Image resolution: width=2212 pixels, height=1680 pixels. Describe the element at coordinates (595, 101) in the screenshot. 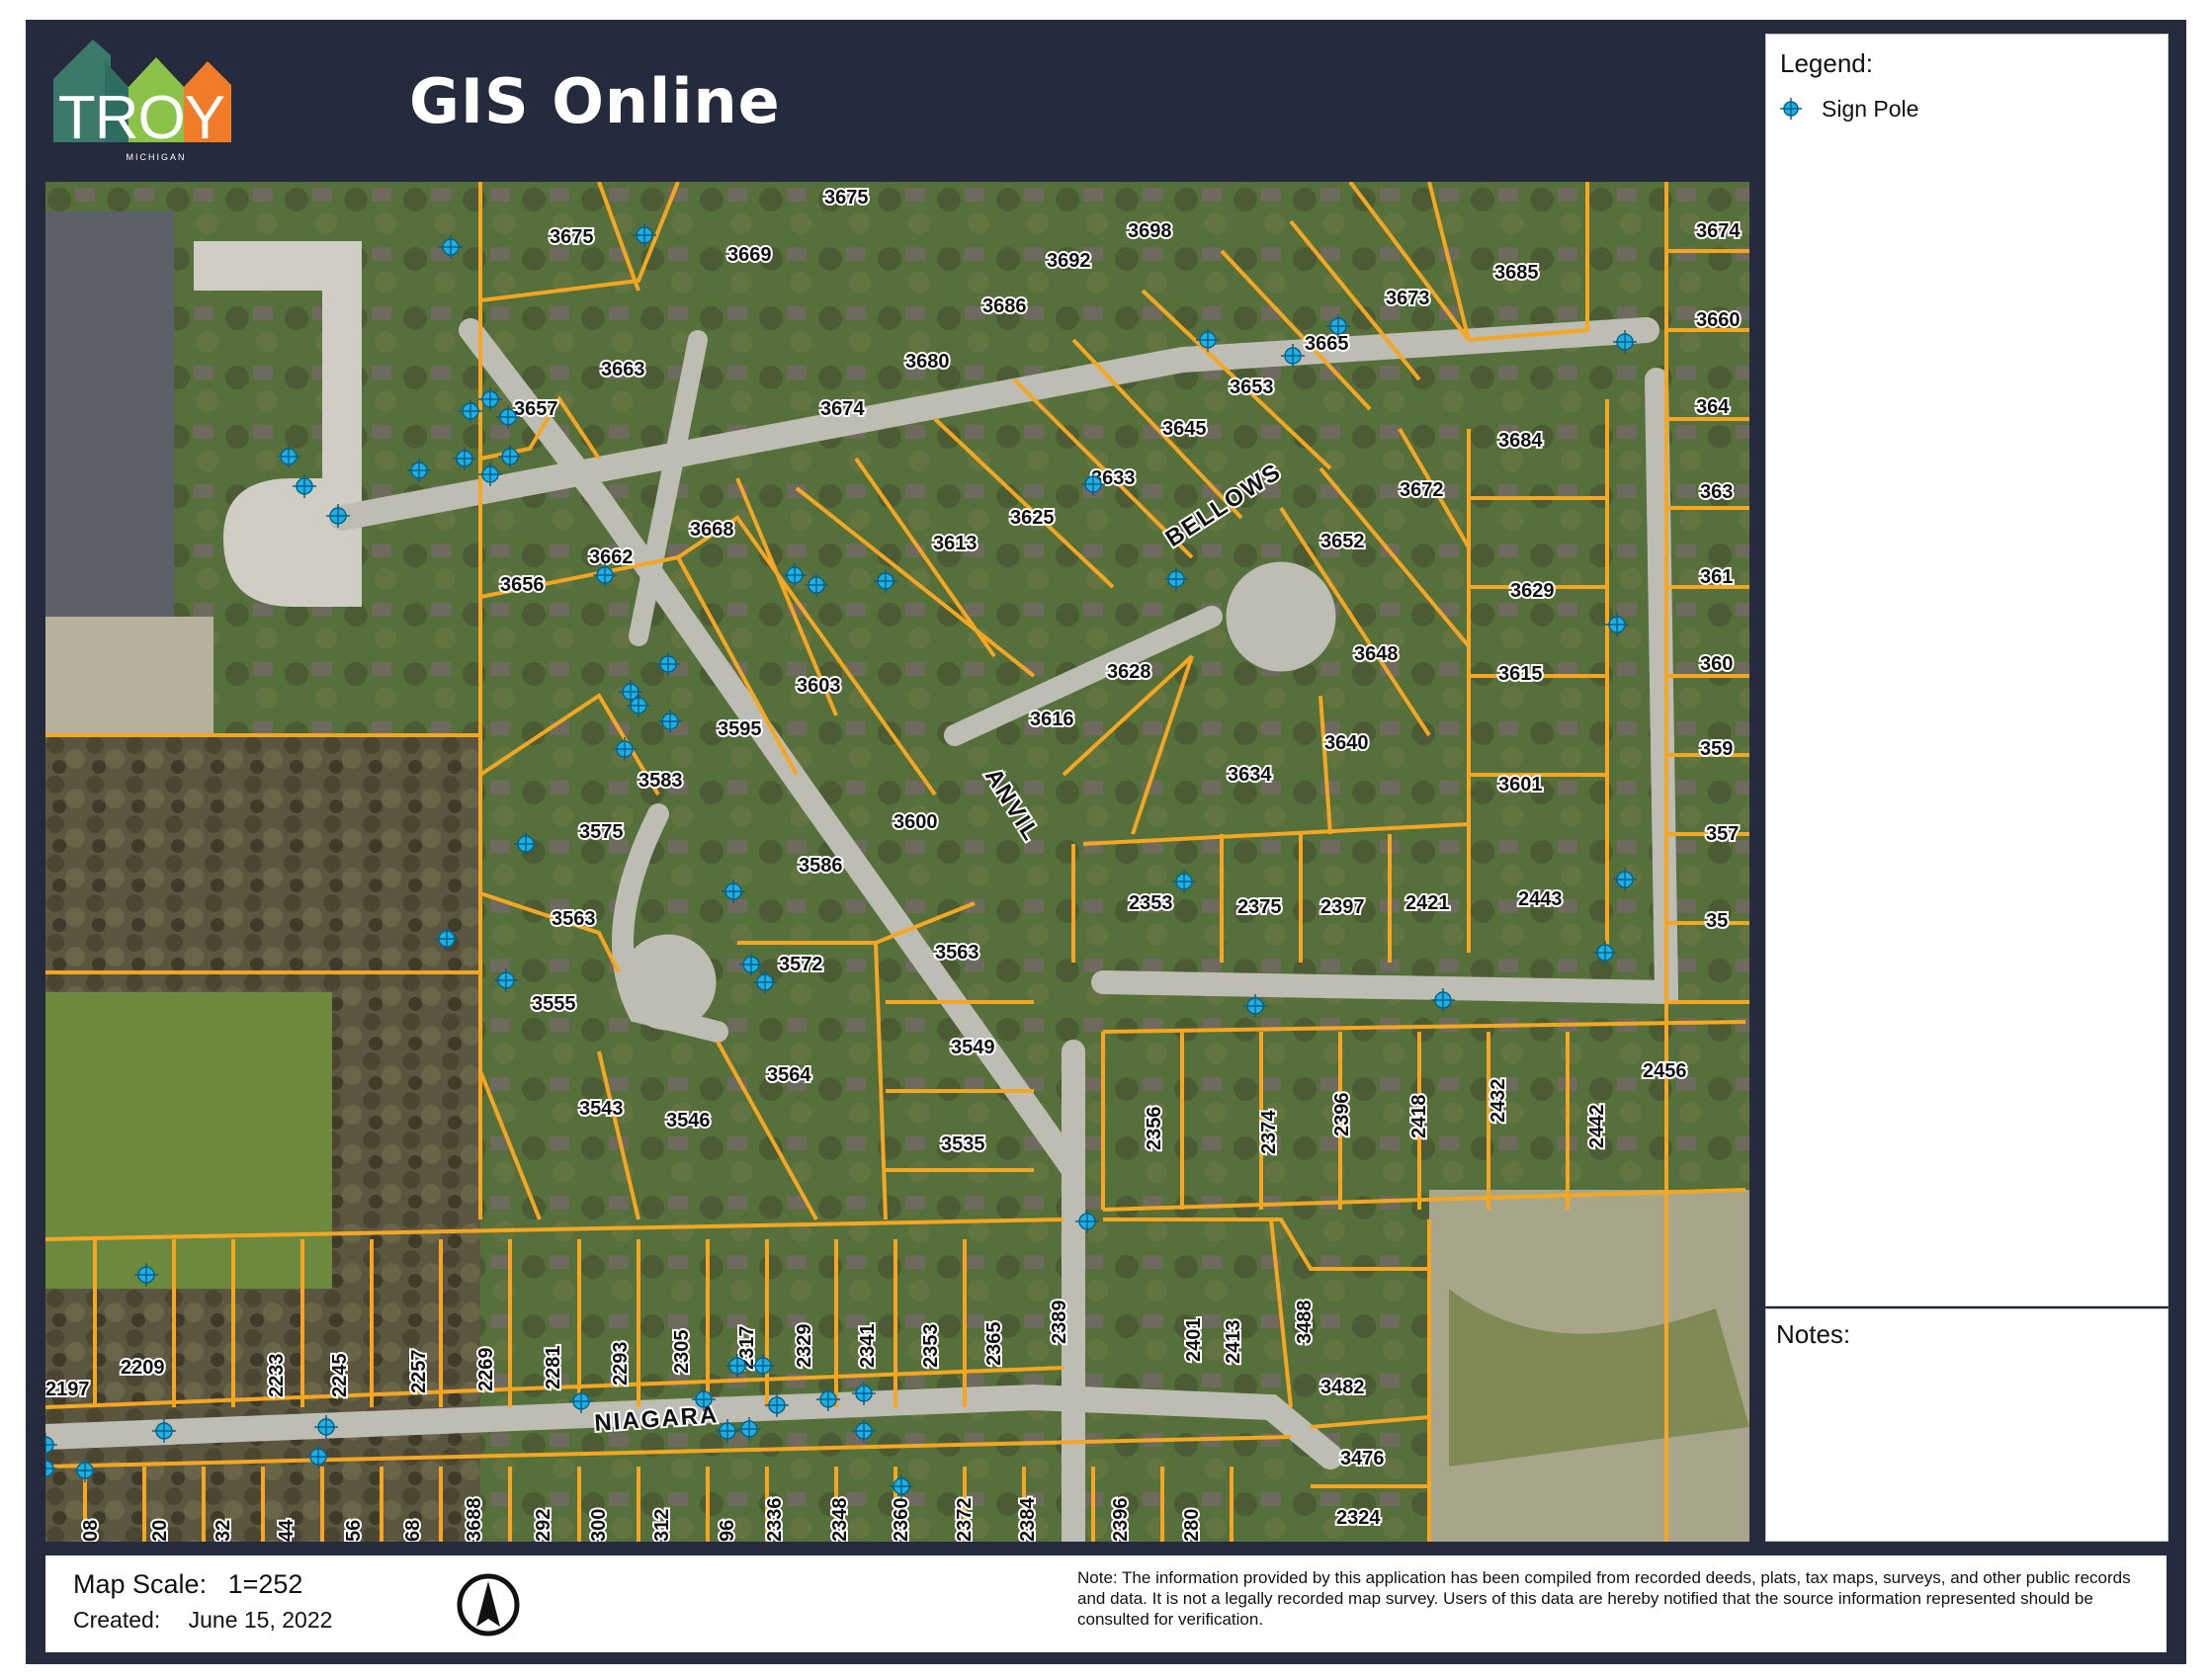

I see `app-title: GIS Online` at that location.